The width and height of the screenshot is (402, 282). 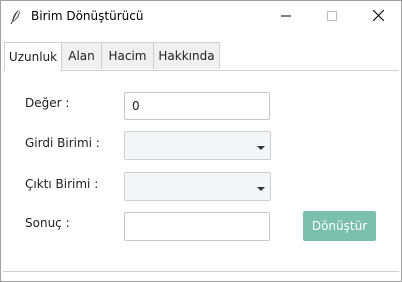 What do you see at coordinates (197, 106) in the screenshot?
I see `value-input` at bounding box center [197, 106].